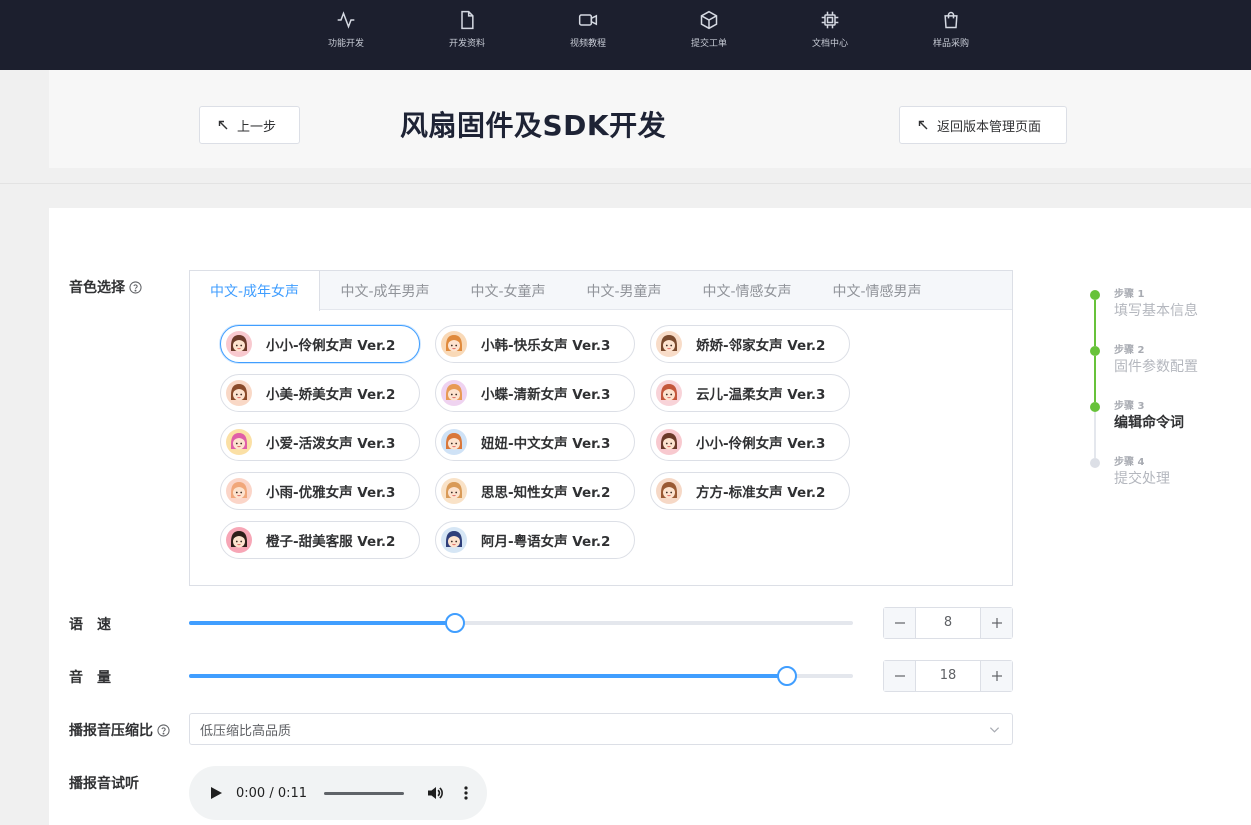 This screenshot has height=825, width=1251. I want to click on volume-increase-button, so click(996, 676).